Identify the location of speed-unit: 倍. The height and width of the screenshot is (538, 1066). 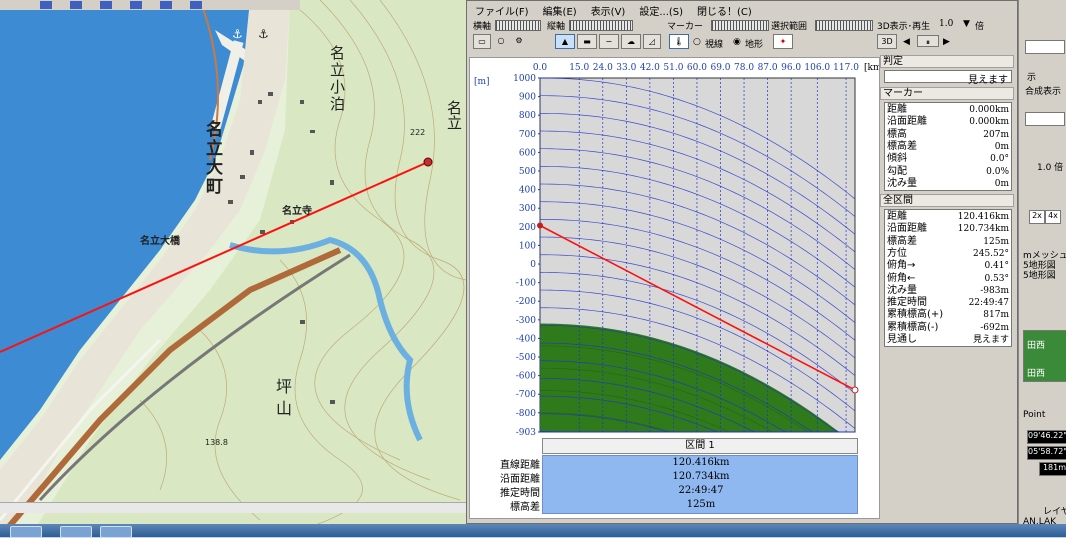
(980, 27).